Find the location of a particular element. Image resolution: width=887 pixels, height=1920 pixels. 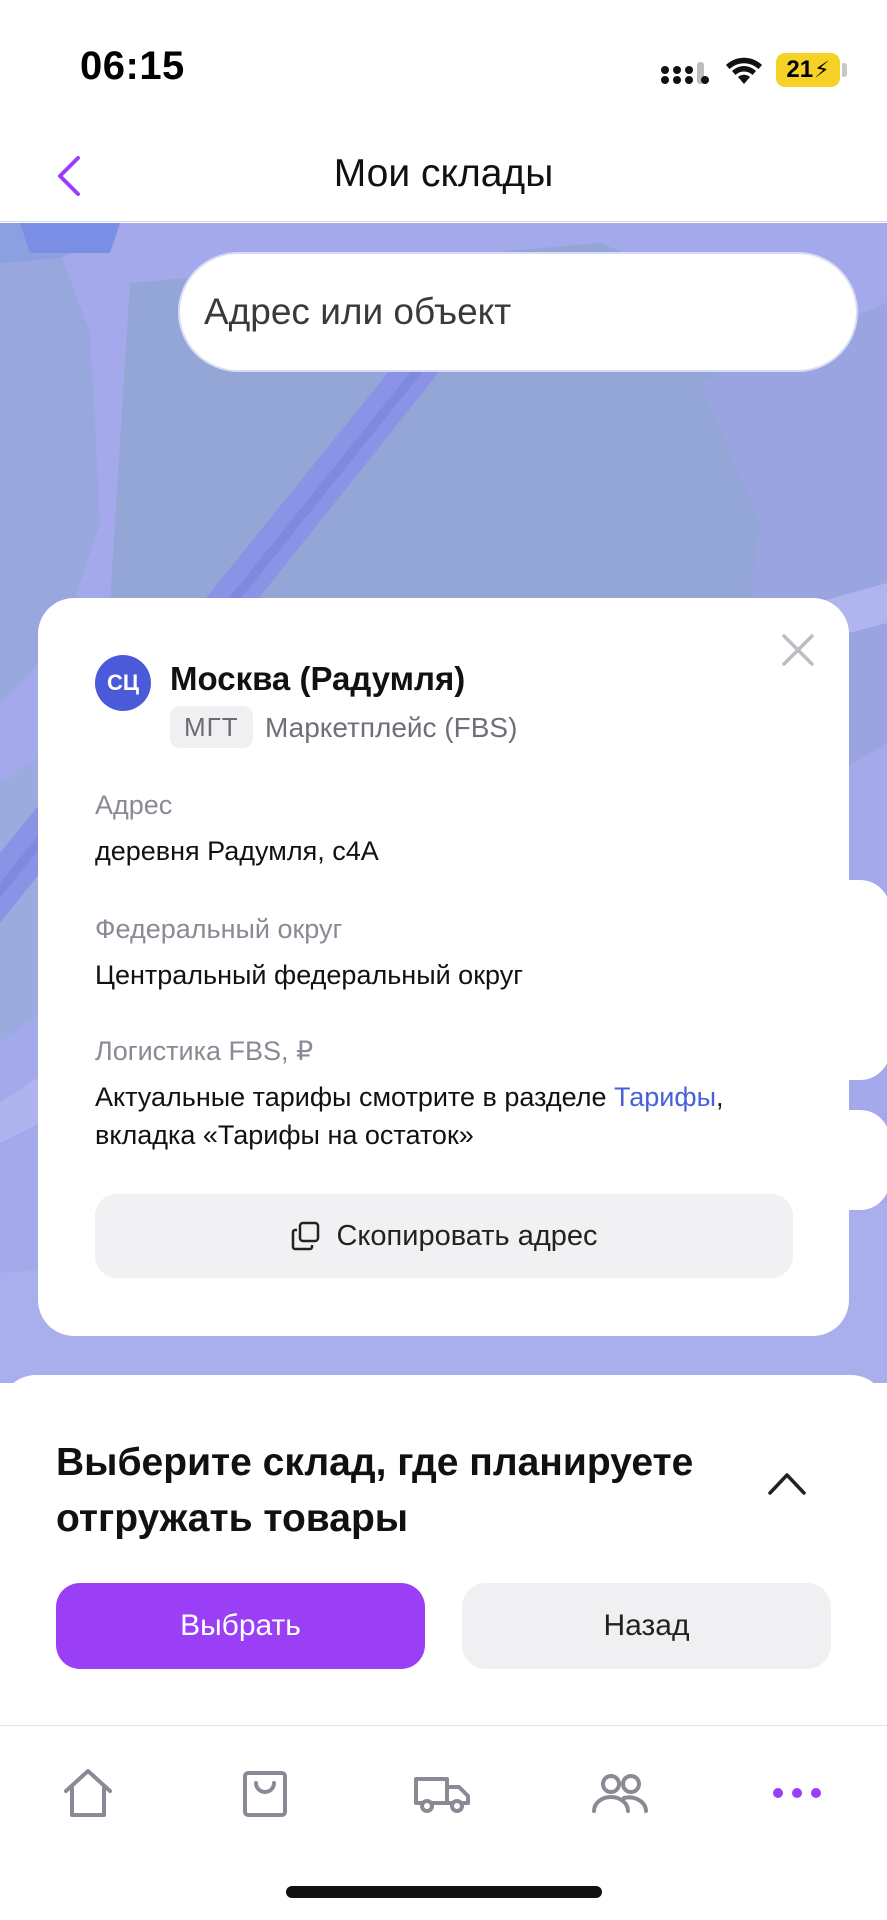

copy-address-button: Скопировать адрес is located at coordinates (444, 1236).